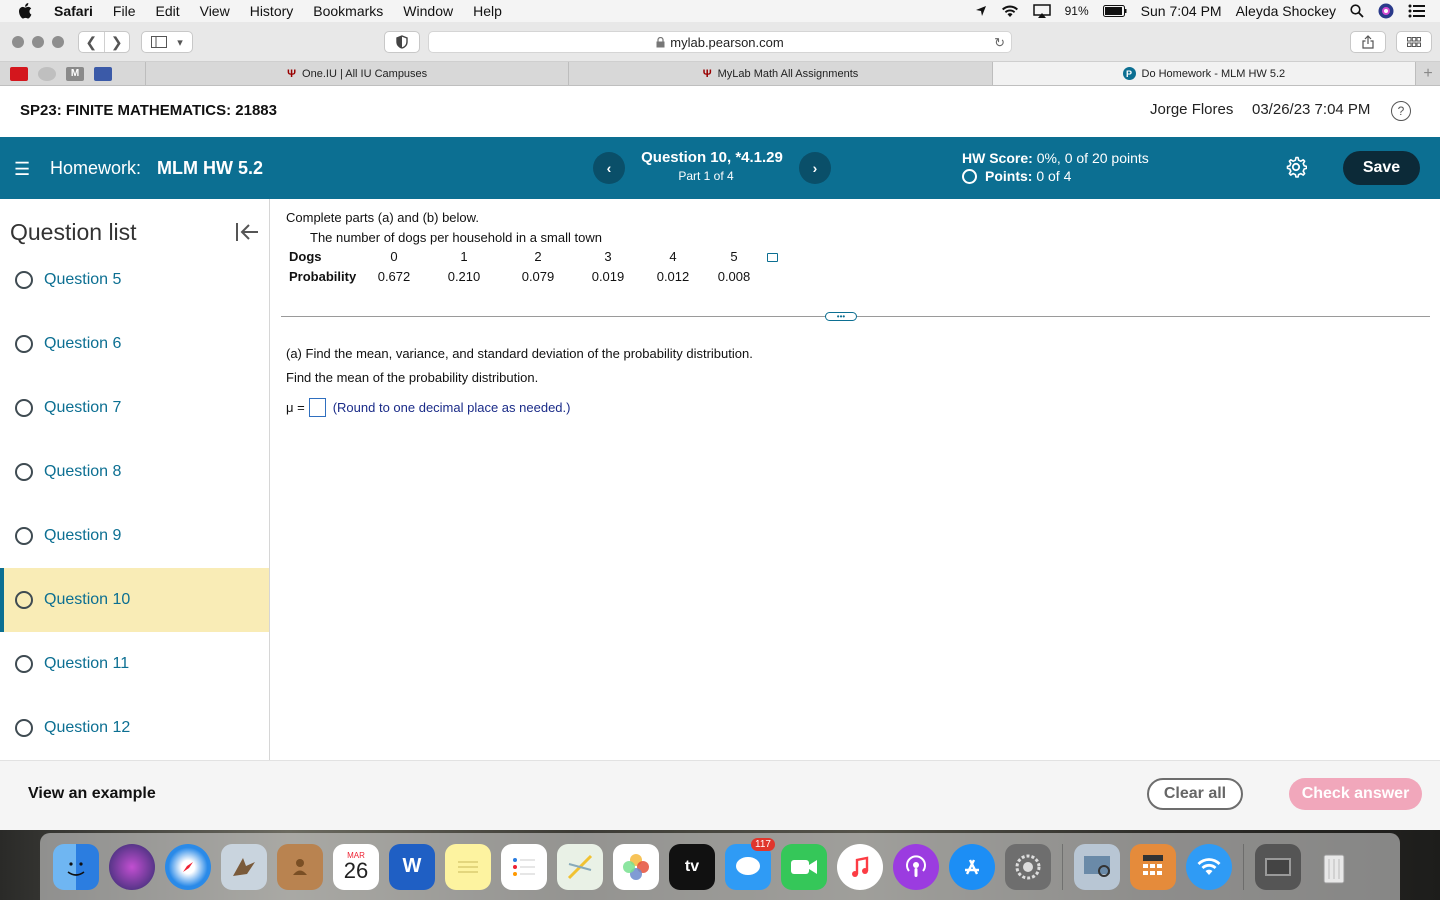 This screenshot has height=900, width=1440. Describe the element at coordinates (124, 11) in the screenshot. I see `menu-file: File` at that location.